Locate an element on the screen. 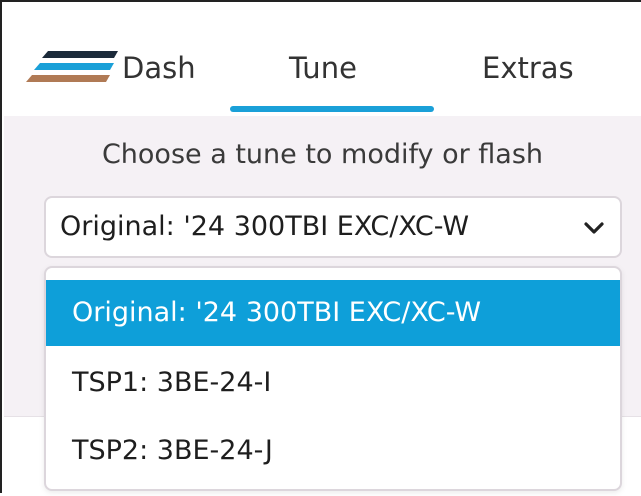 The height and width of the screenshot is (496, 641). instruction-text: Choose a tune to modify or flash is located at coordinates (322, 154).